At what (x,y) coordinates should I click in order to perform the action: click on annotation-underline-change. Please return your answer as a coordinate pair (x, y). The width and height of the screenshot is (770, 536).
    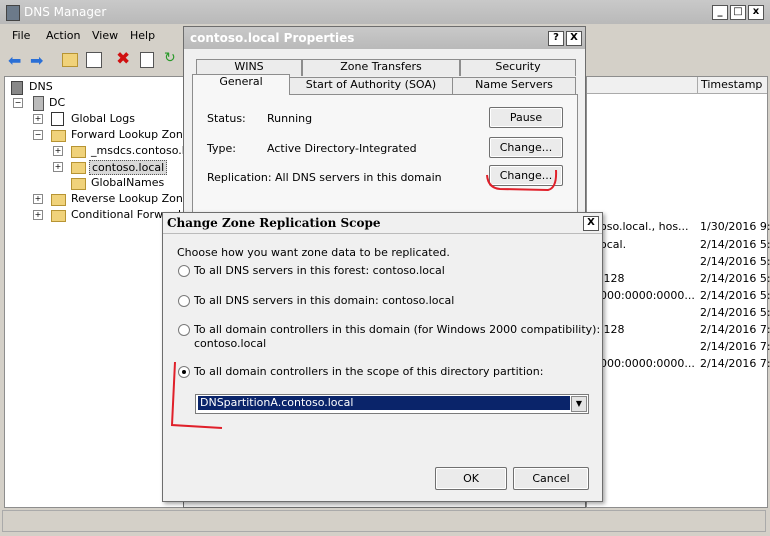
    Looking at the image, I should click on (522, 180).